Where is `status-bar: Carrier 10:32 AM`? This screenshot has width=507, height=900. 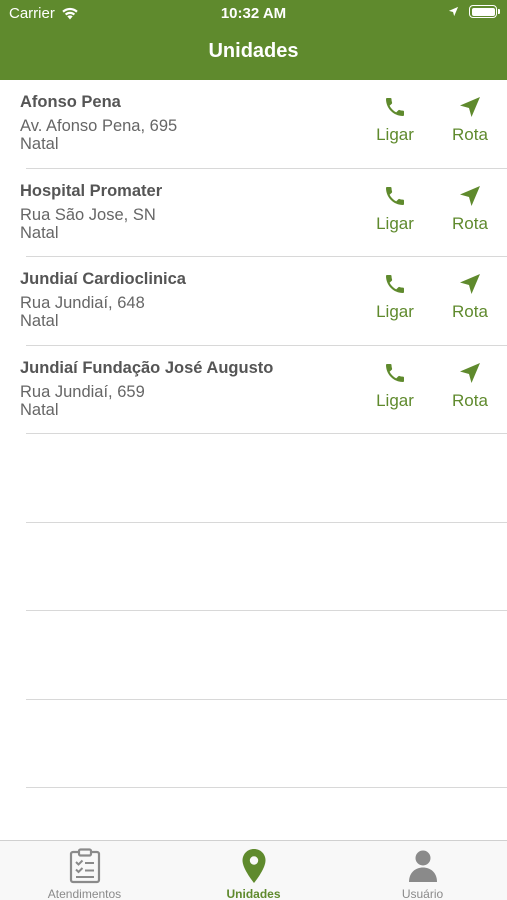 status-bar: Carrier 10:32 AM is located at coordinates (253, 14).